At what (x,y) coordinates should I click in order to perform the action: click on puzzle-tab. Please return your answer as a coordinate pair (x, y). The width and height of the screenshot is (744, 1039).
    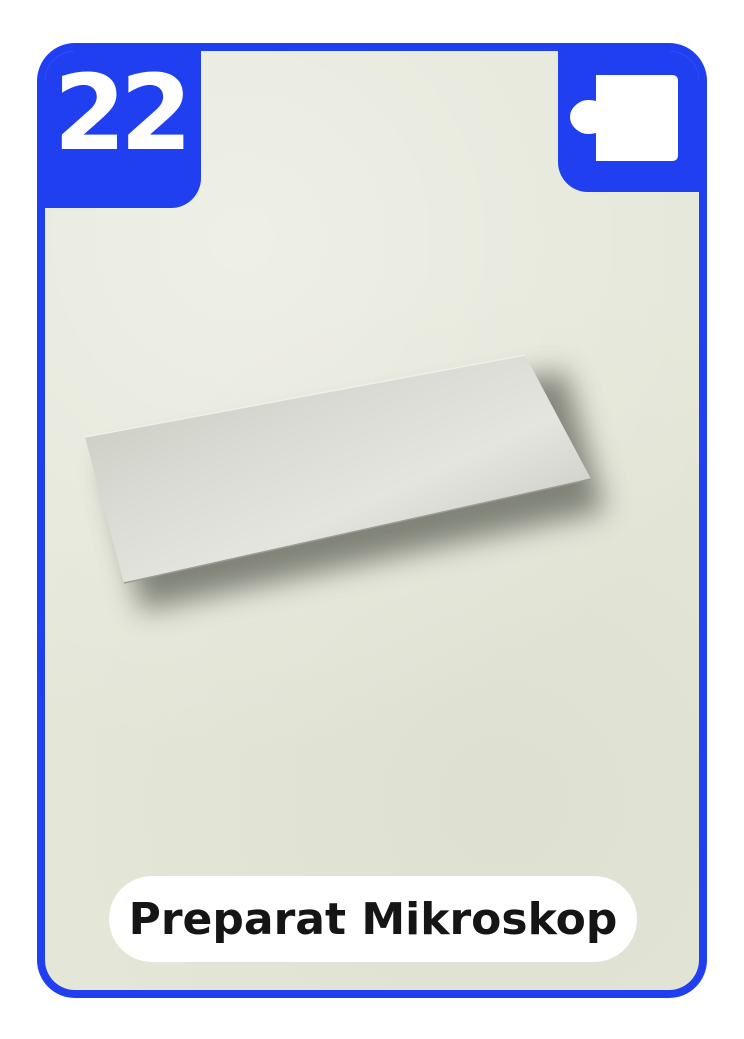
    Looking at the image, I should click on (628, 121).